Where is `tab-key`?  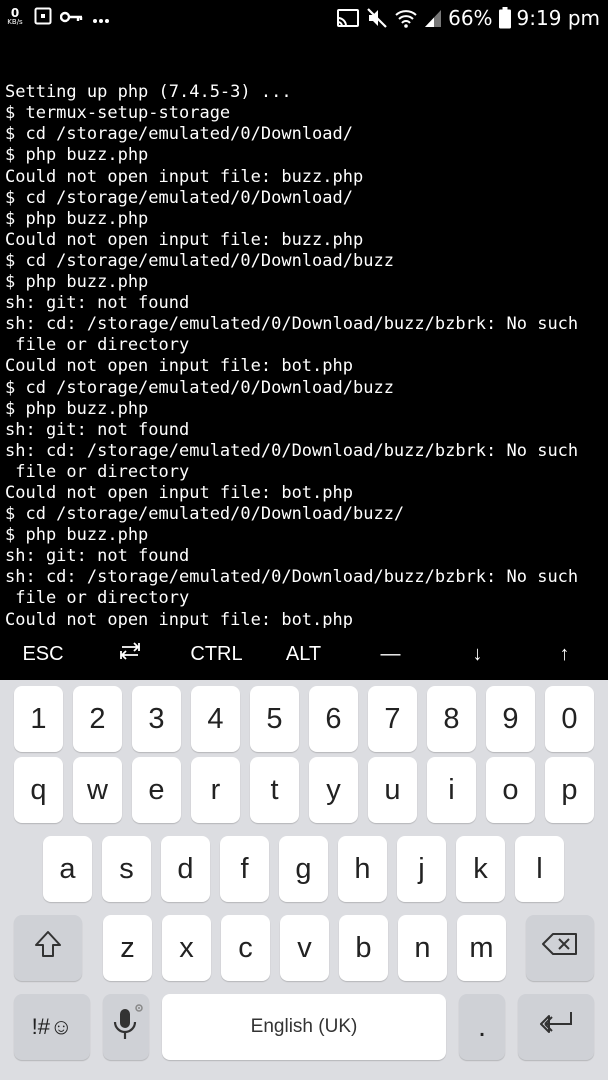
tab-key is located at coordinates (129, 654).